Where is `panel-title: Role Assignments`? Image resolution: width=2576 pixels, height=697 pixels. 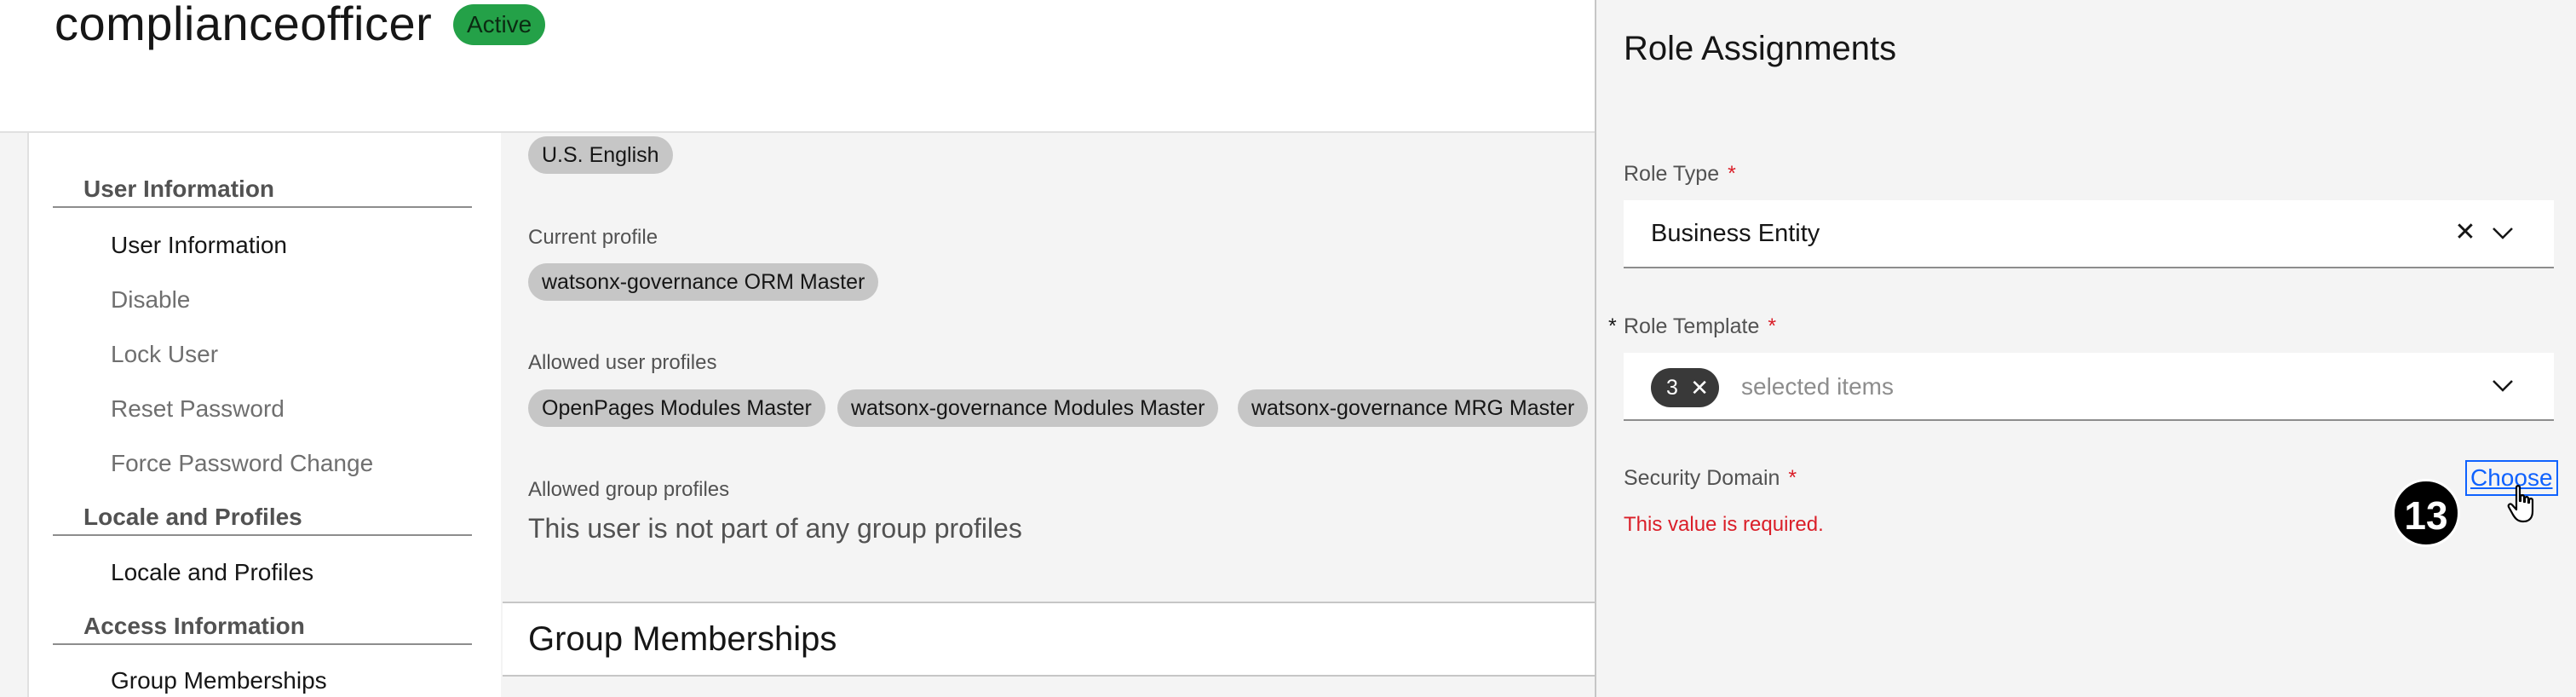 panel-title: Role Assignments is located at coordinates (1761, 48).